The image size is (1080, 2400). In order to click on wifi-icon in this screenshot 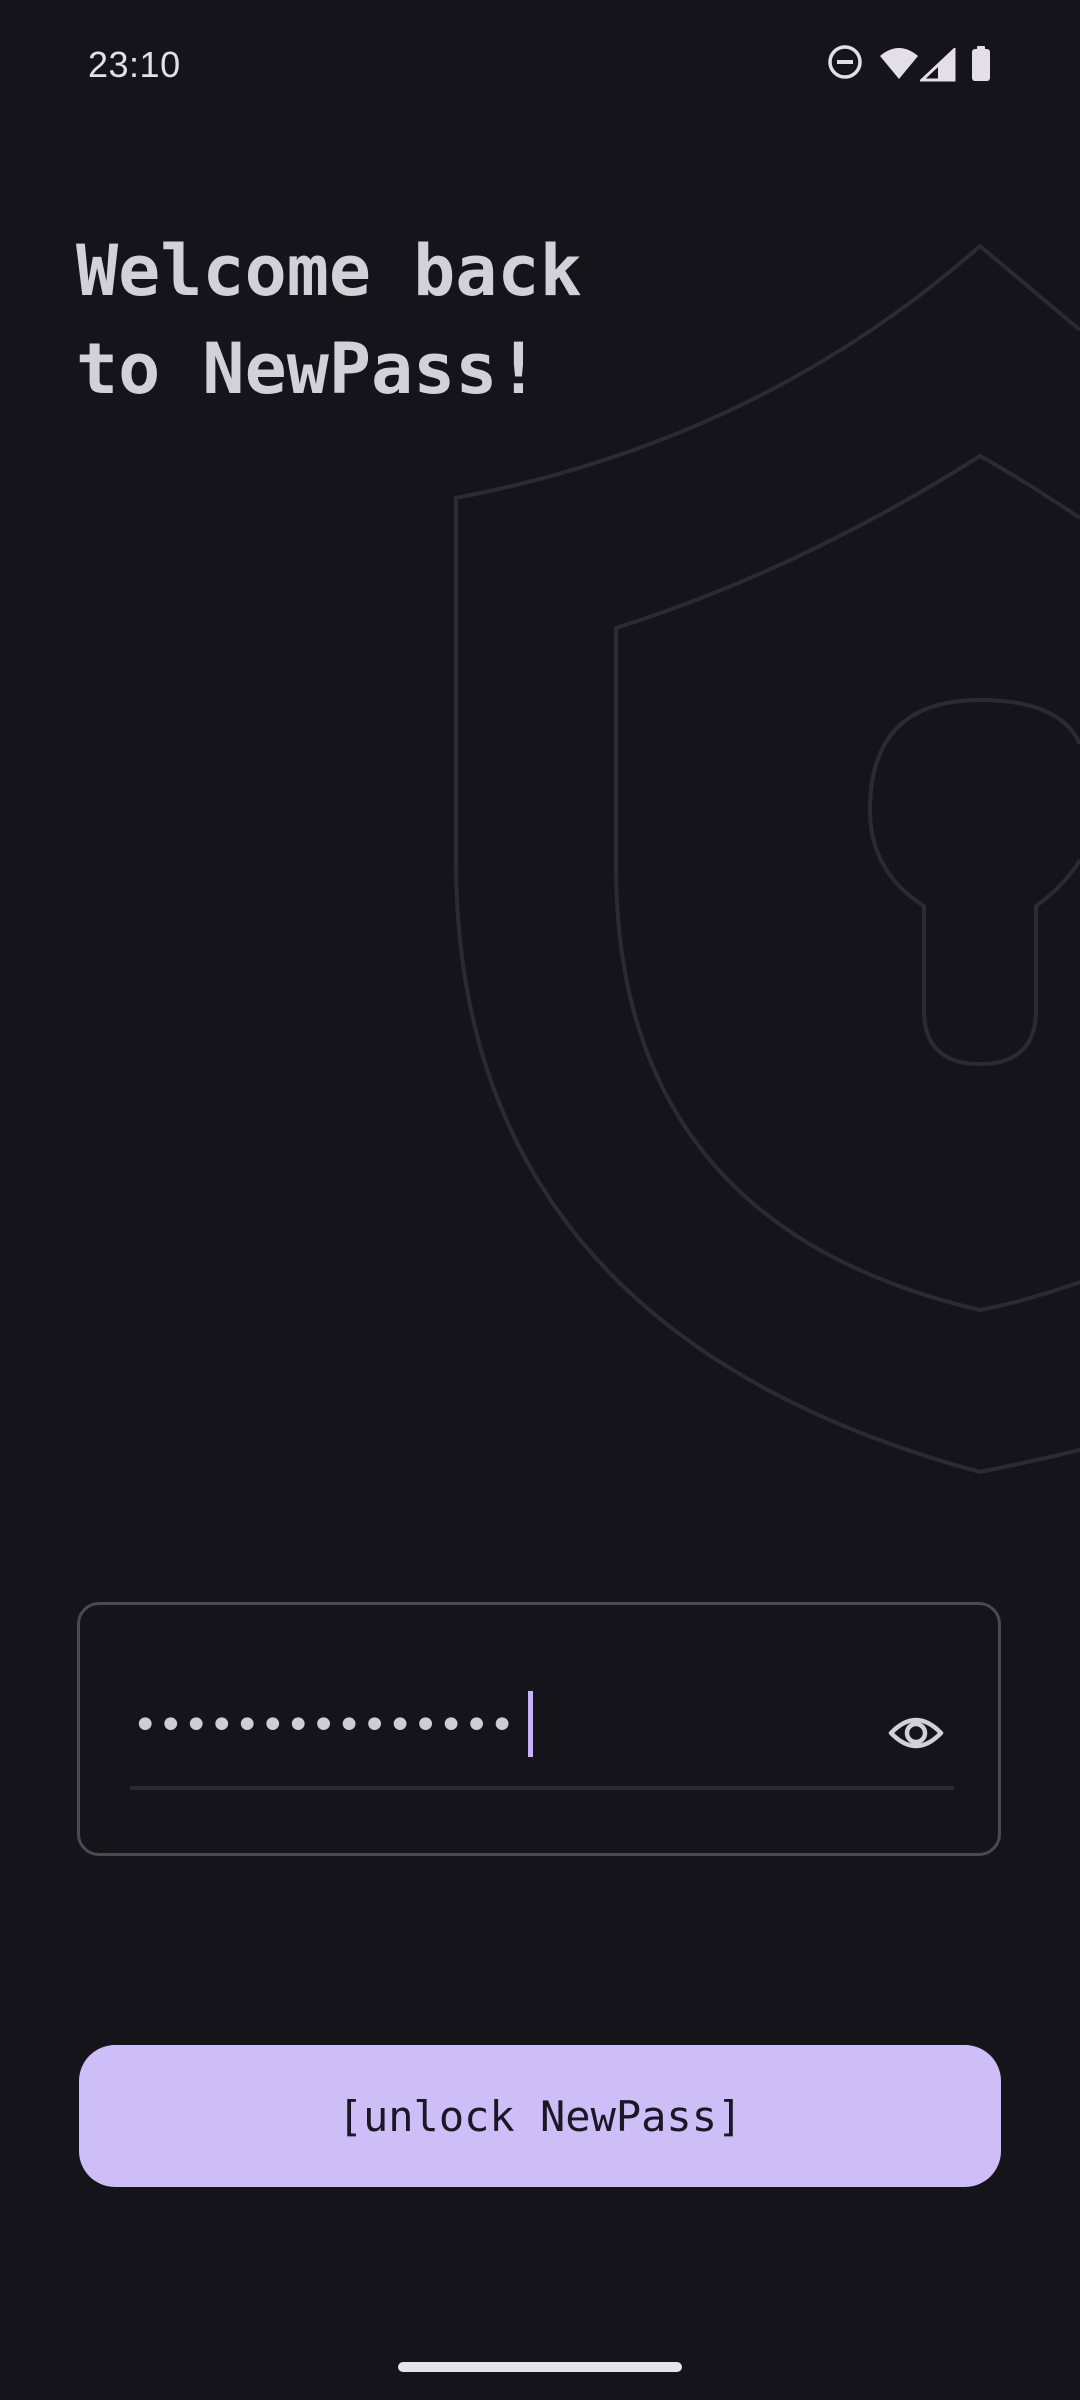, I will do `click(899, 63)`.